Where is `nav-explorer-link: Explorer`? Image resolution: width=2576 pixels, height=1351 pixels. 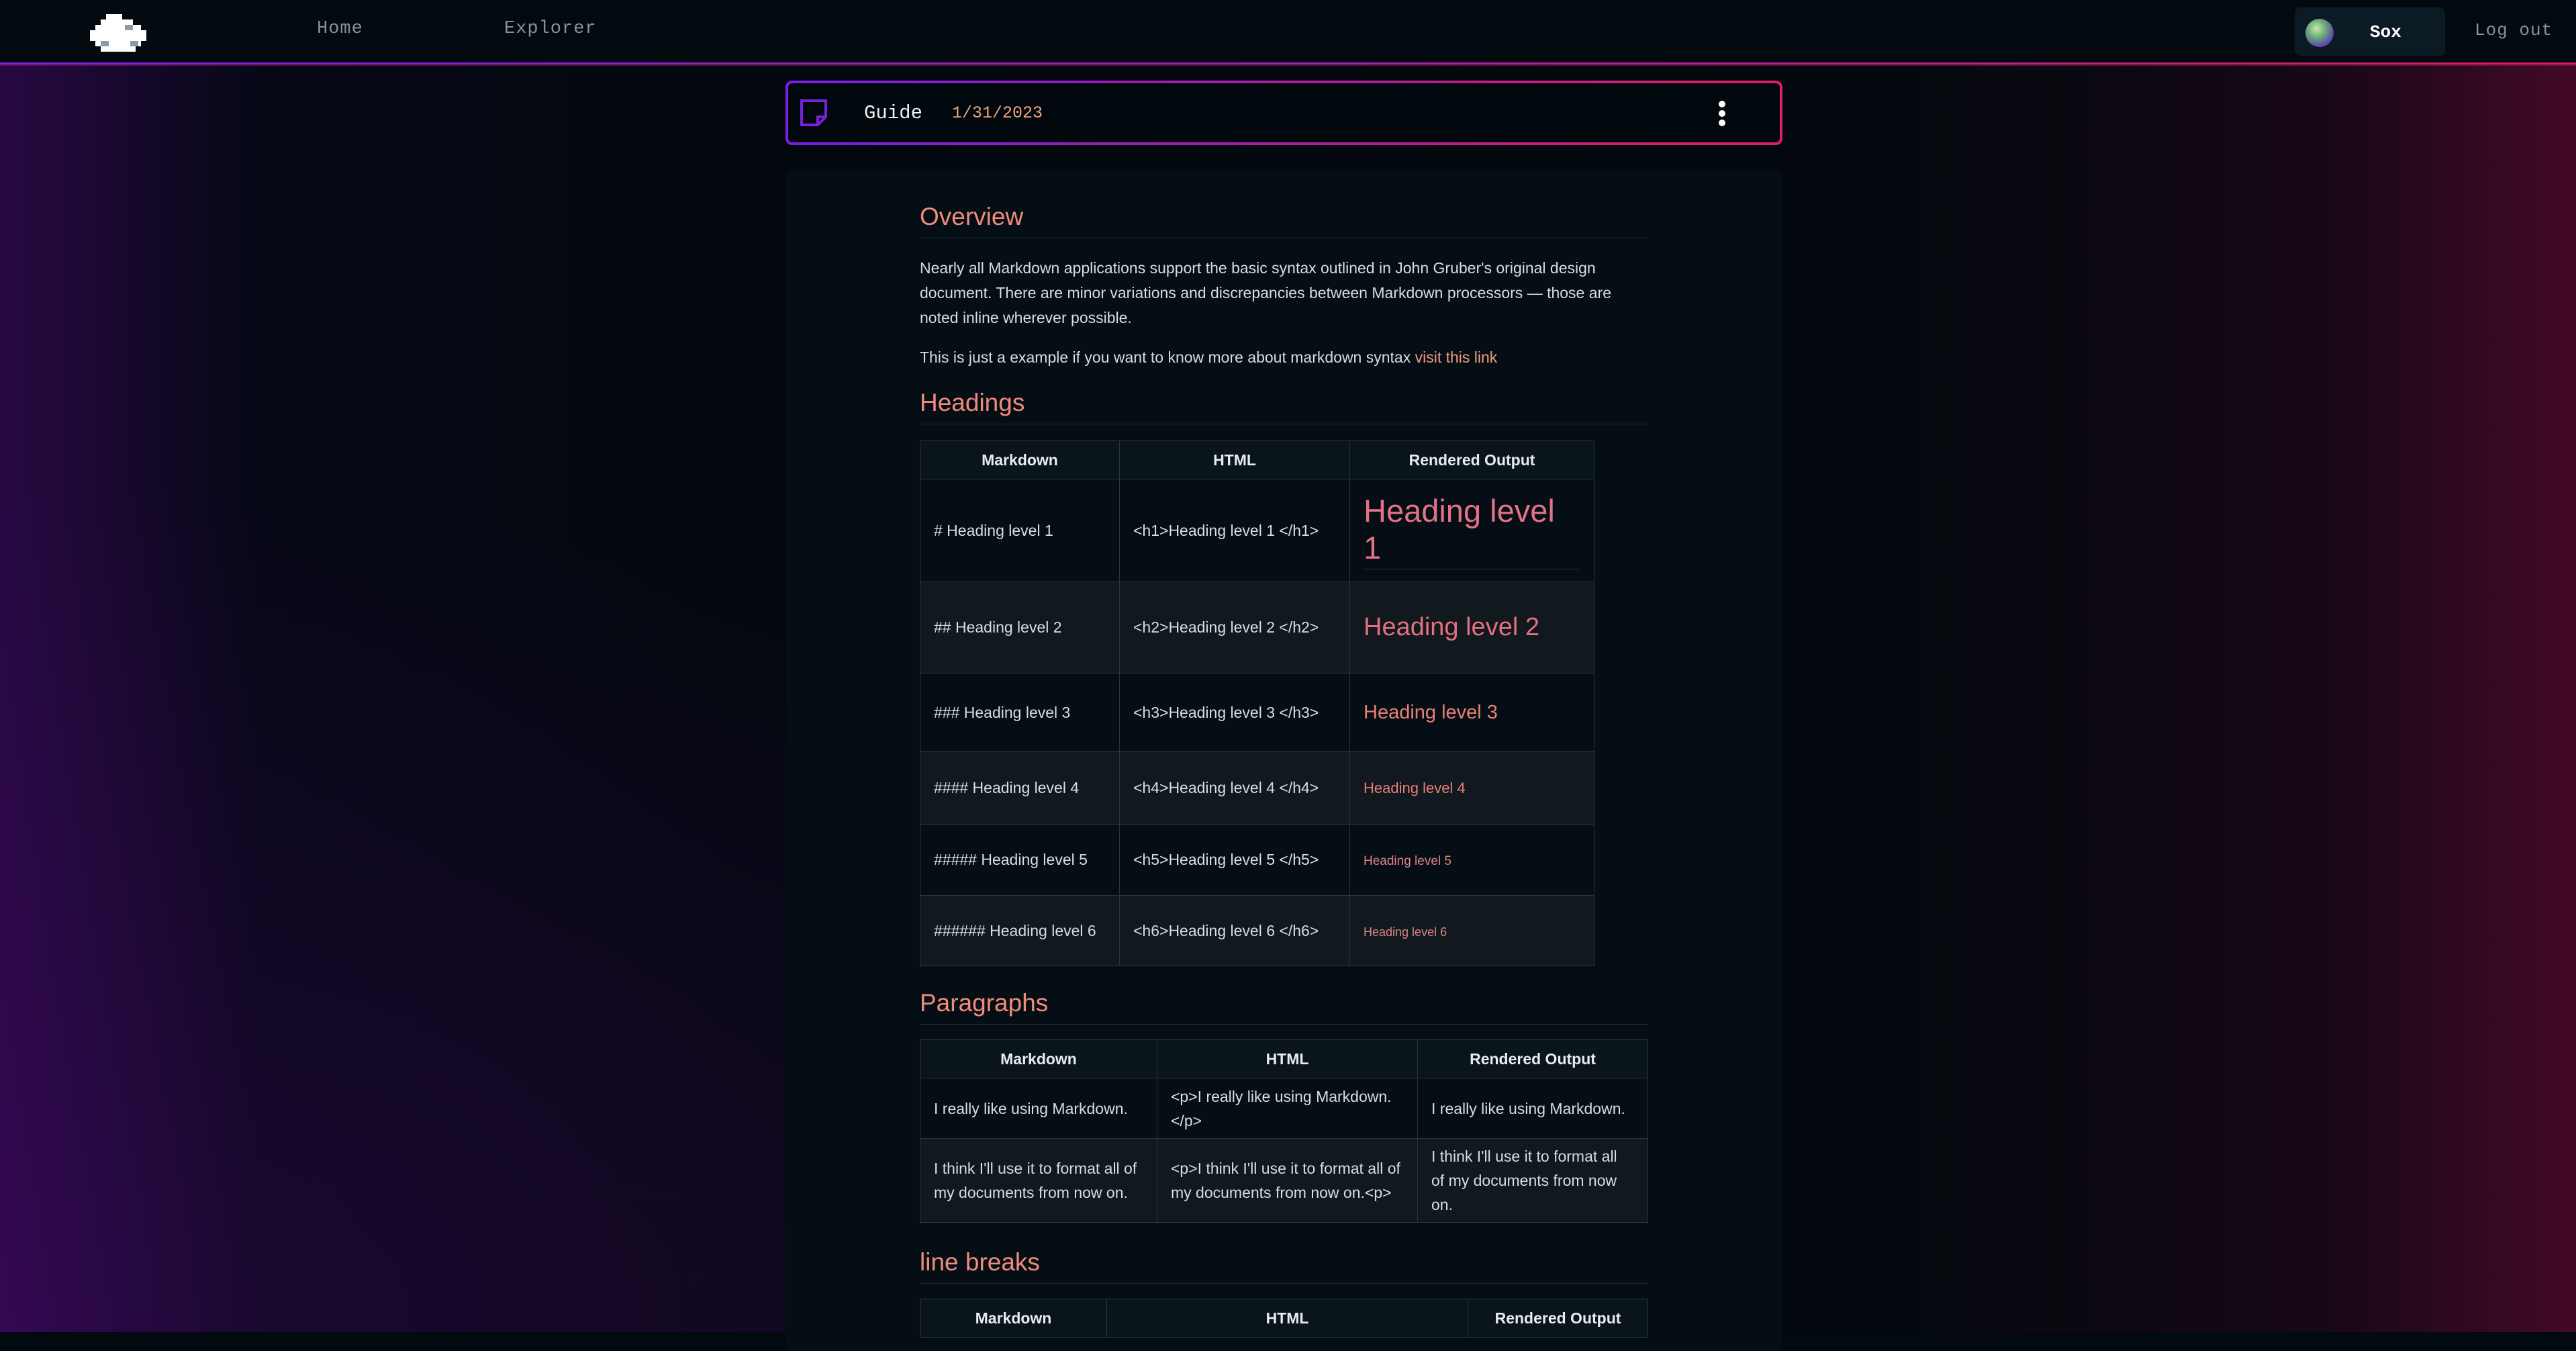
nav-explorer-link: Explorer is located at coordinates (550, 29).